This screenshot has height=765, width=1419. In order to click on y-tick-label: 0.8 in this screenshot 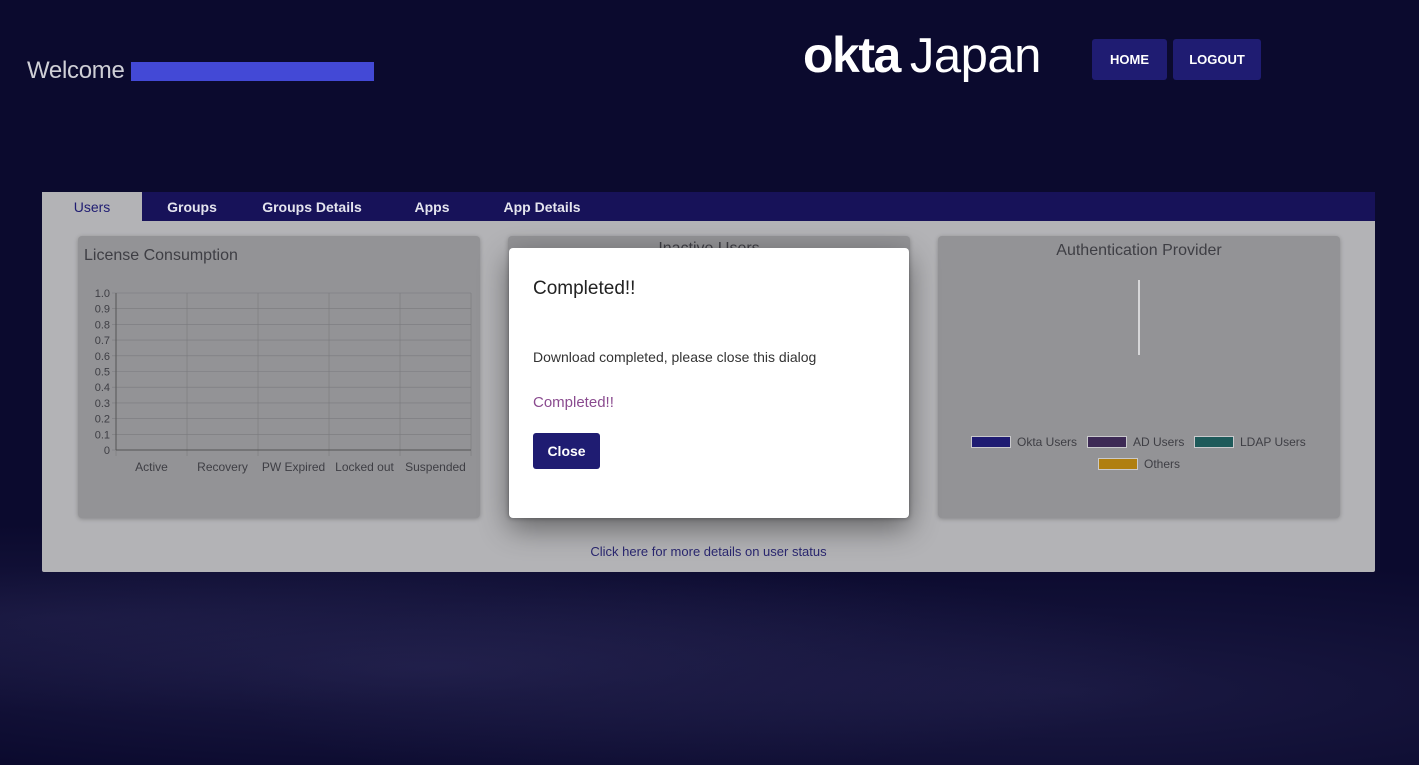, I will do `click(102, 325)`.